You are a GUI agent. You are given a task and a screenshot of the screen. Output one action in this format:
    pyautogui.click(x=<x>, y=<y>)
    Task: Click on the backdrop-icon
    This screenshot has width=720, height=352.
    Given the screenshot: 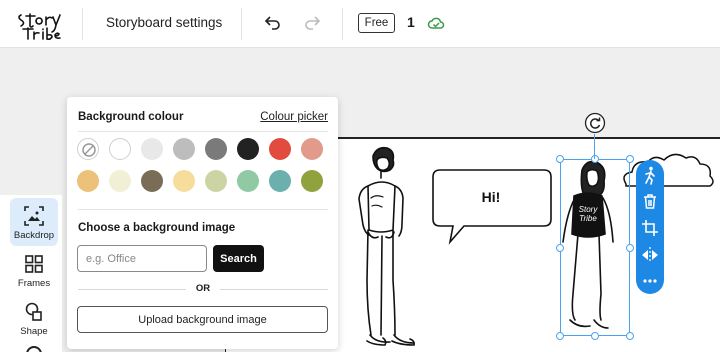 What is the action you would take?
    pyautogui.click(x=34, y=216)
    